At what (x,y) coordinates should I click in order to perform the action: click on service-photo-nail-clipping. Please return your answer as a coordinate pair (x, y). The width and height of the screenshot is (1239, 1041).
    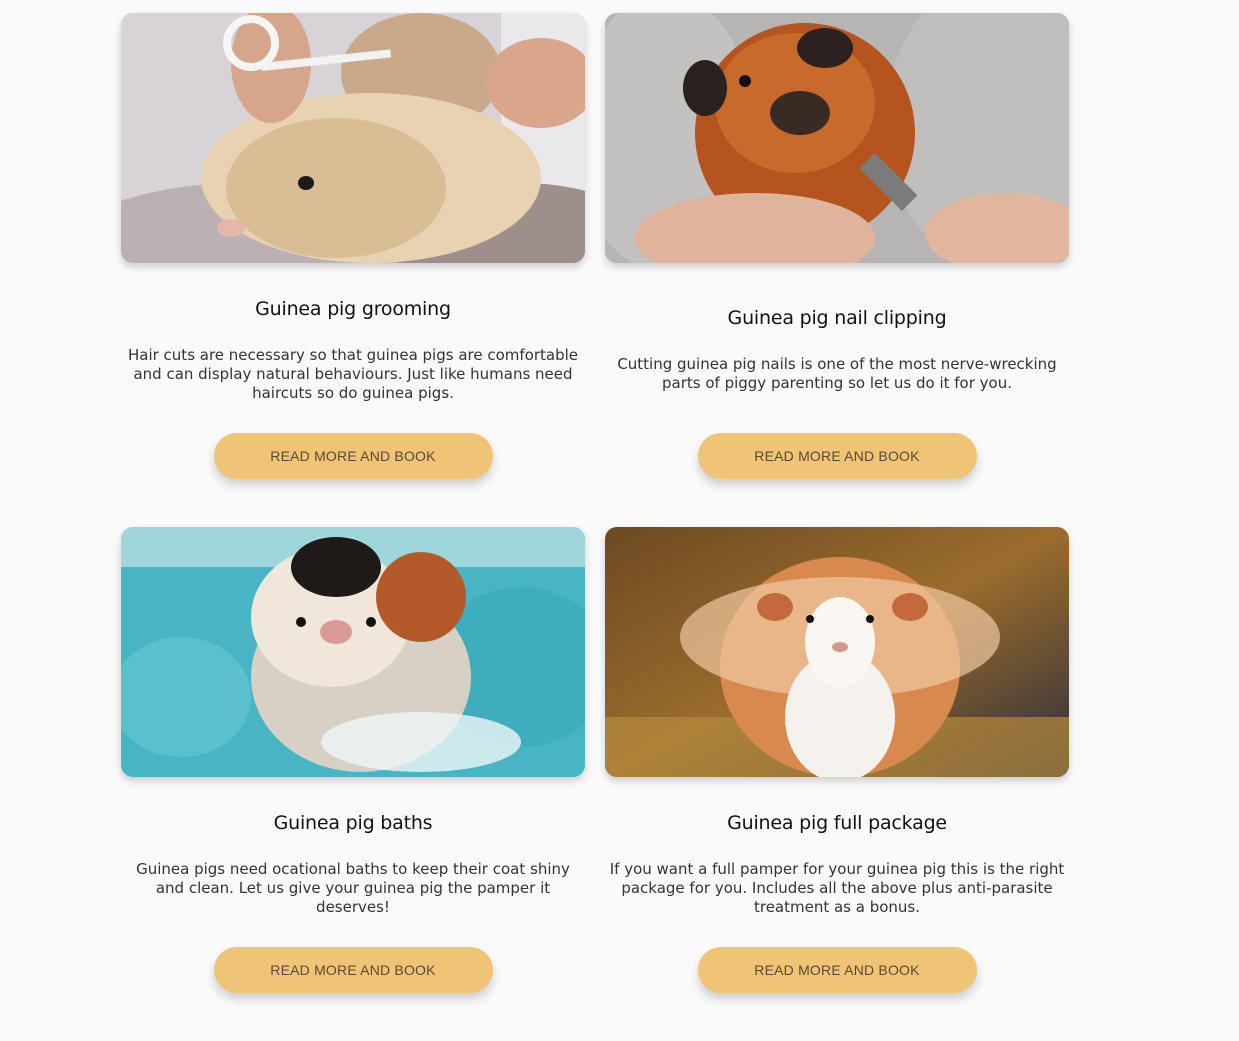
    Looking at the image, I should click on (837, 138).